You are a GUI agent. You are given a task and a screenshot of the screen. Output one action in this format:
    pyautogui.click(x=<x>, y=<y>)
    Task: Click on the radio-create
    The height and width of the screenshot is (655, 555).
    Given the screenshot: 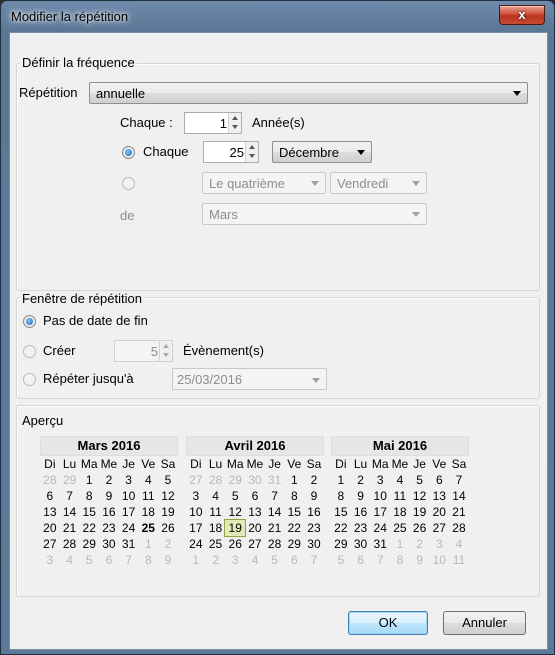 What is the action you would take?
    pyautogui.click(x=29, y=351)
    